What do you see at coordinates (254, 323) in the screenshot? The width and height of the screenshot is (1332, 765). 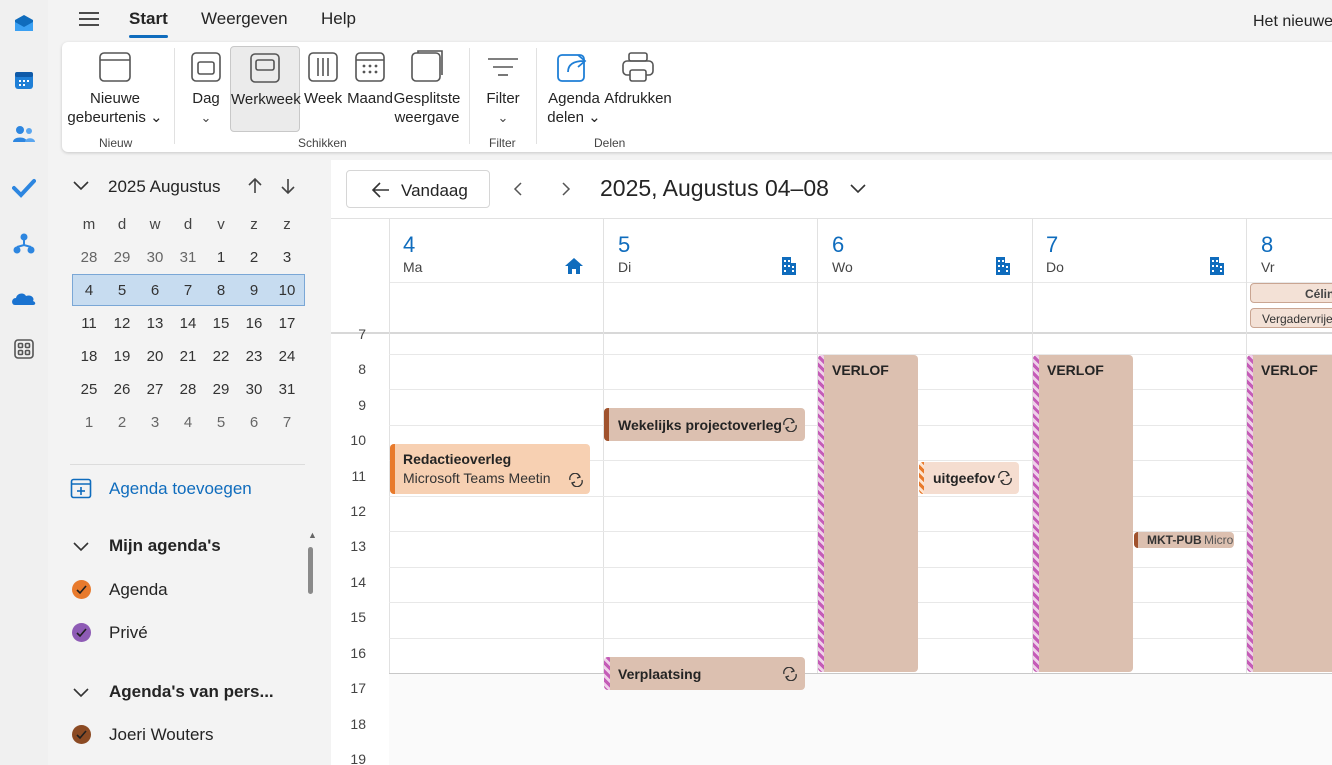 I see `minical-day: 16` at bounding box center [254, 323].